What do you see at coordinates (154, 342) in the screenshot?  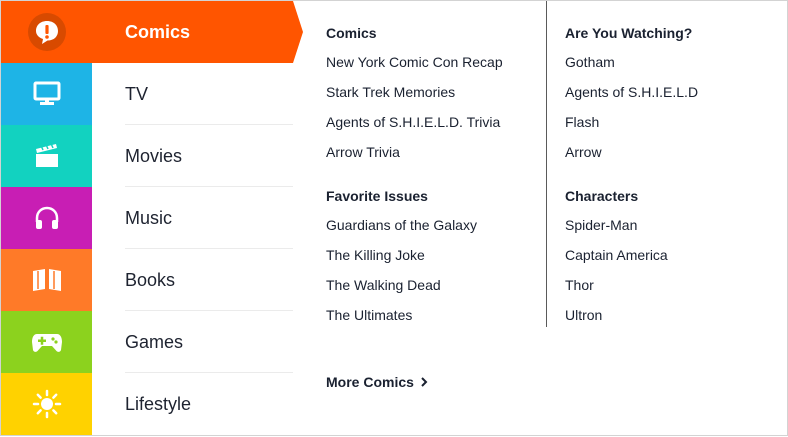 I see `nav-item-label: Games` at bounding box center [154, 342].